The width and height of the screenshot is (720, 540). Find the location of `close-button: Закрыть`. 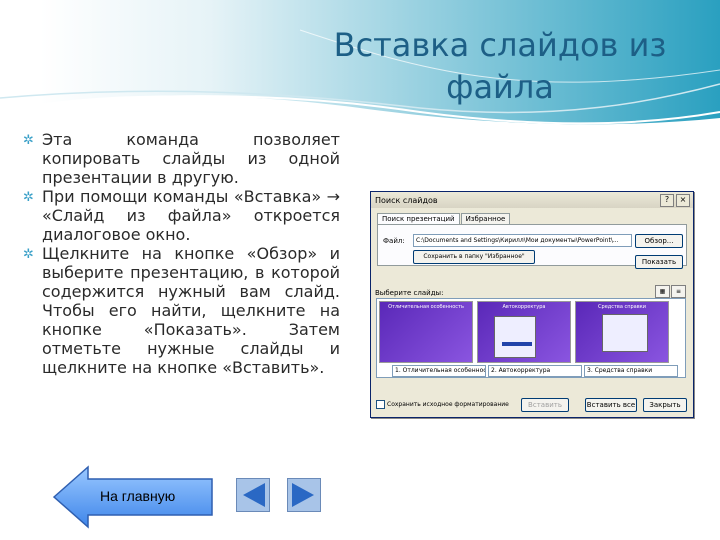

close-button: Закрыть is located at coordinates (665, 405).